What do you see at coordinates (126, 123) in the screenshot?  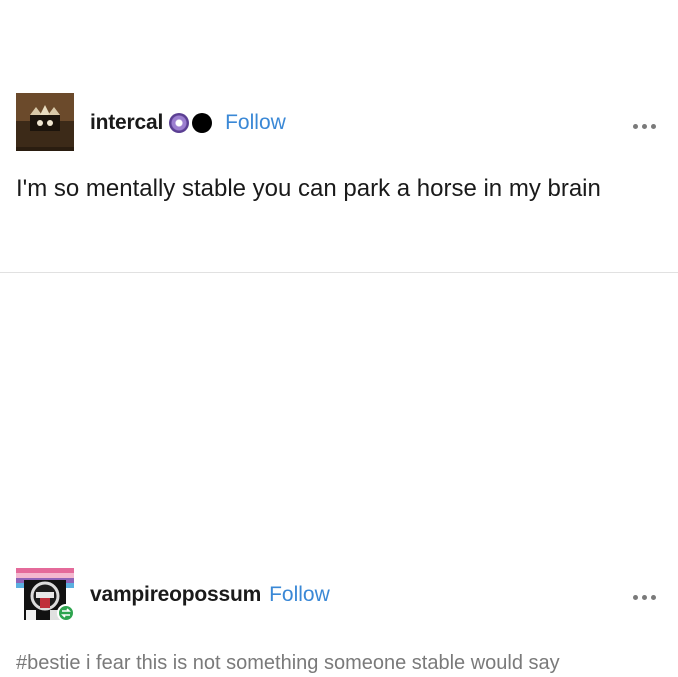 I see `username: intercal` at bounding box center [126, 123].